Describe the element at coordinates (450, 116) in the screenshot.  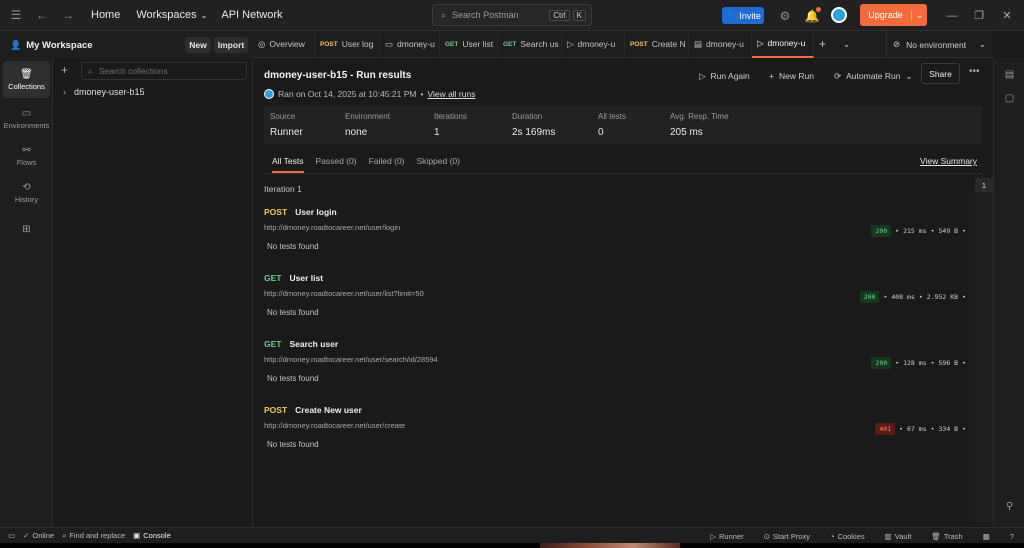
I see `summary-label: Iterations` at that location.